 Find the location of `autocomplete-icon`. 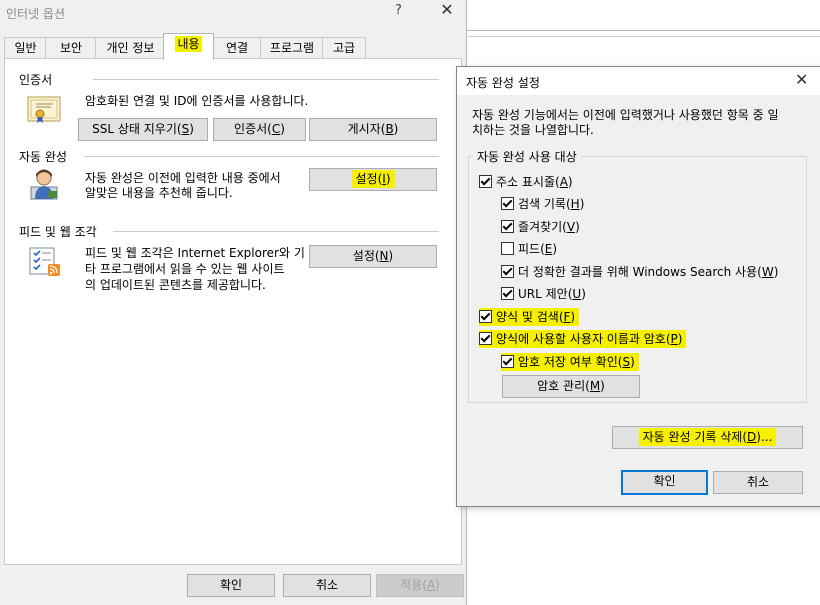

autocomplete-icon is located at coordinates (44, 185).